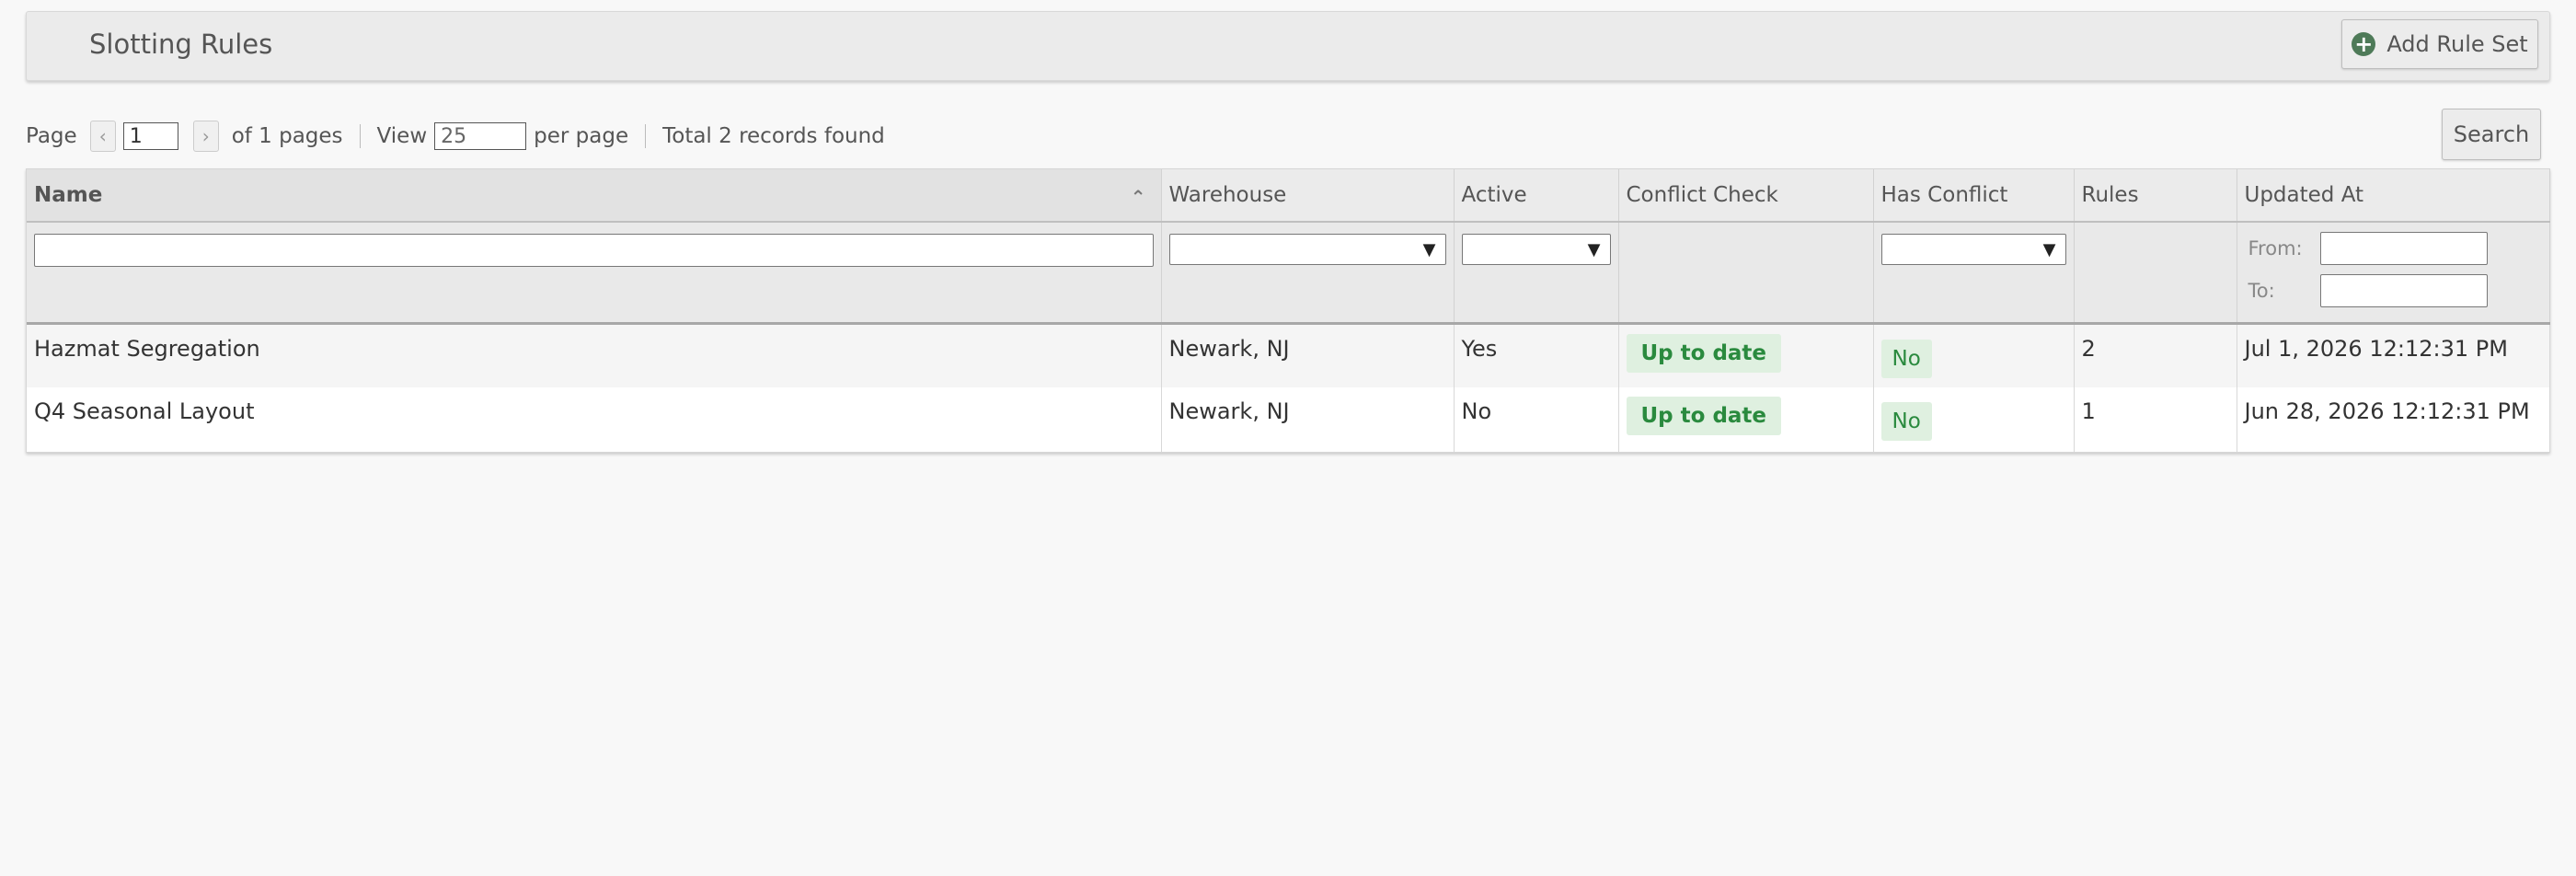 The height and width of the screenshot is (876, 2576). What do you see at coordinates (773, 136) in the screenshot?
I see `total-records: Total 2 records found` at bounding box center [773, 136].